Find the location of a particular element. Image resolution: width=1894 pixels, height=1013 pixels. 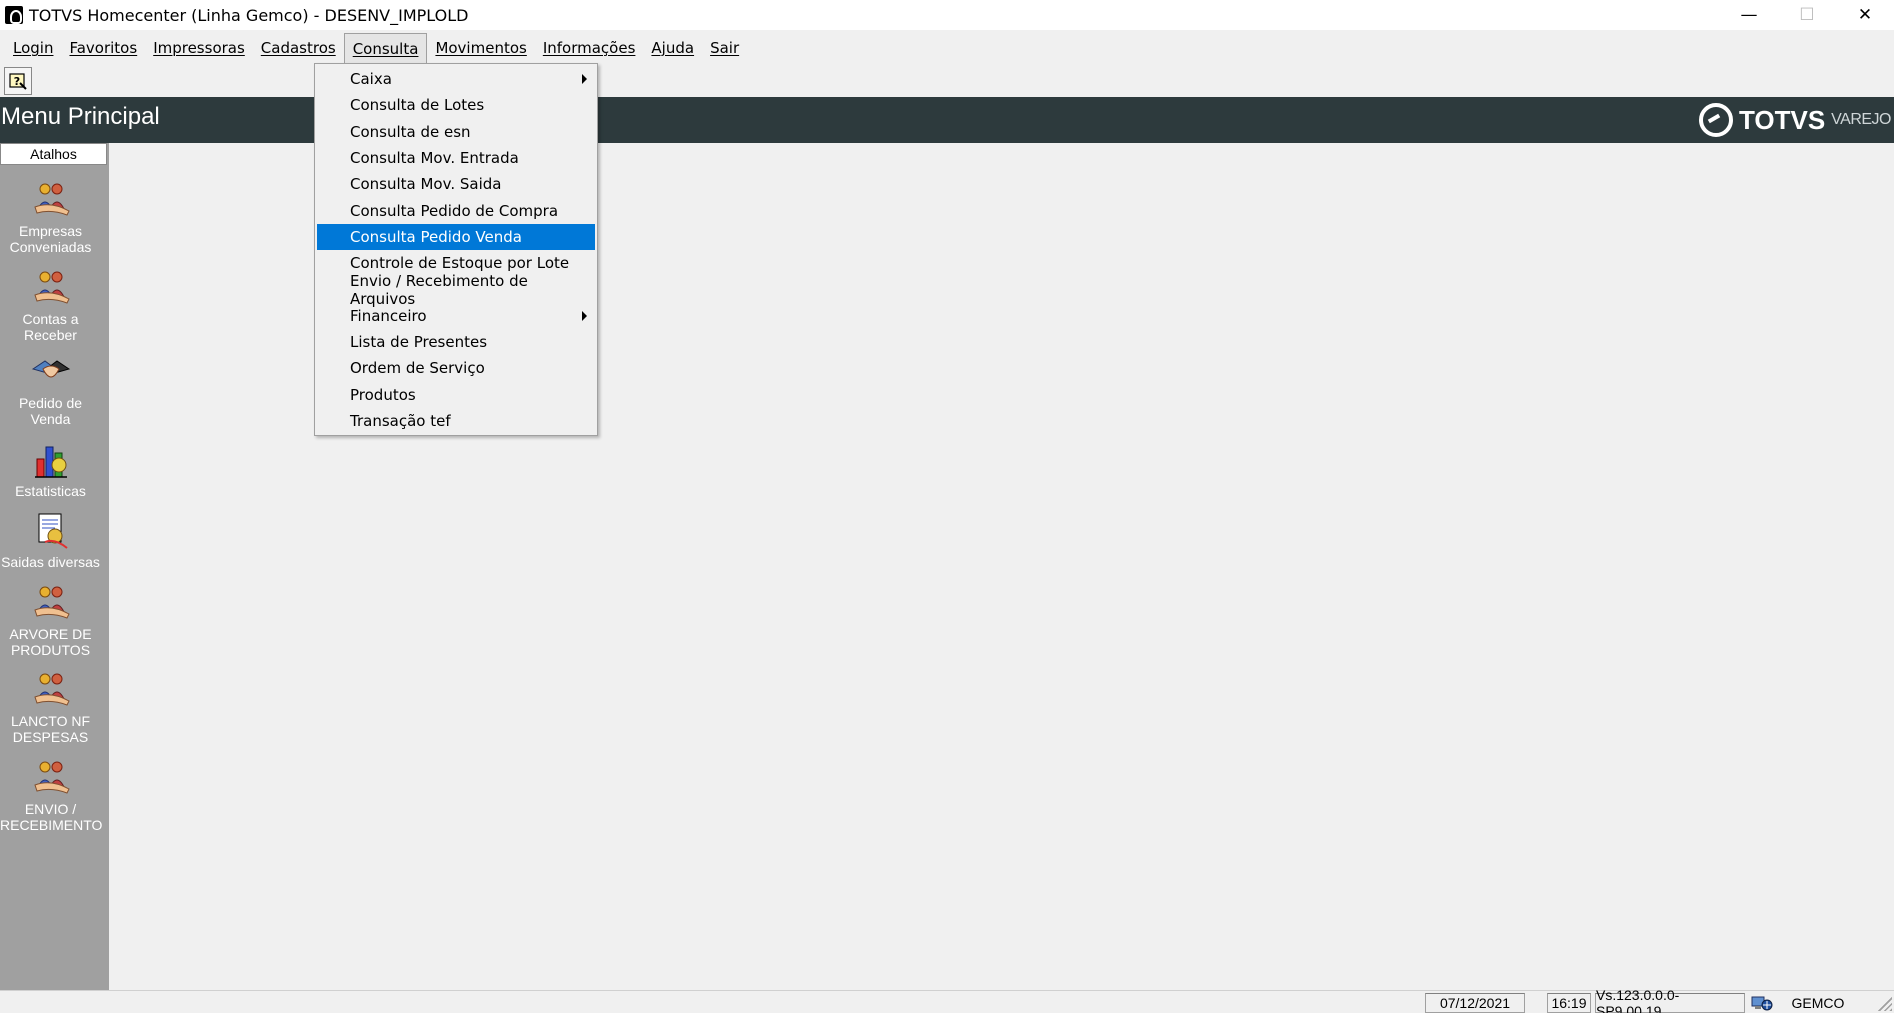

menu-item-label: Controle de Estoque por Lote is located at coordinates (460, 263).